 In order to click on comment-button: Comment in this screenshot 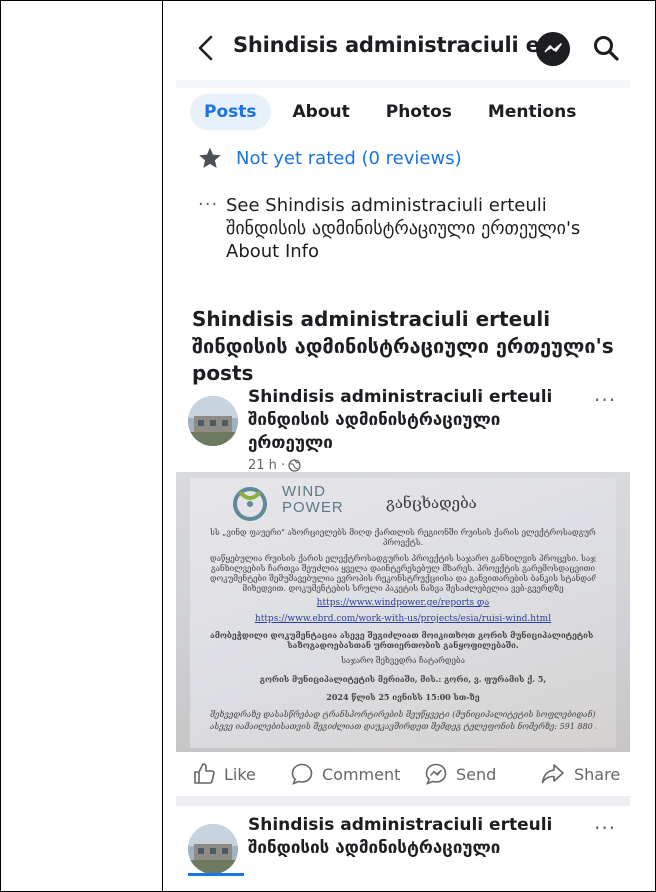, I will do `click(345, 774)`.